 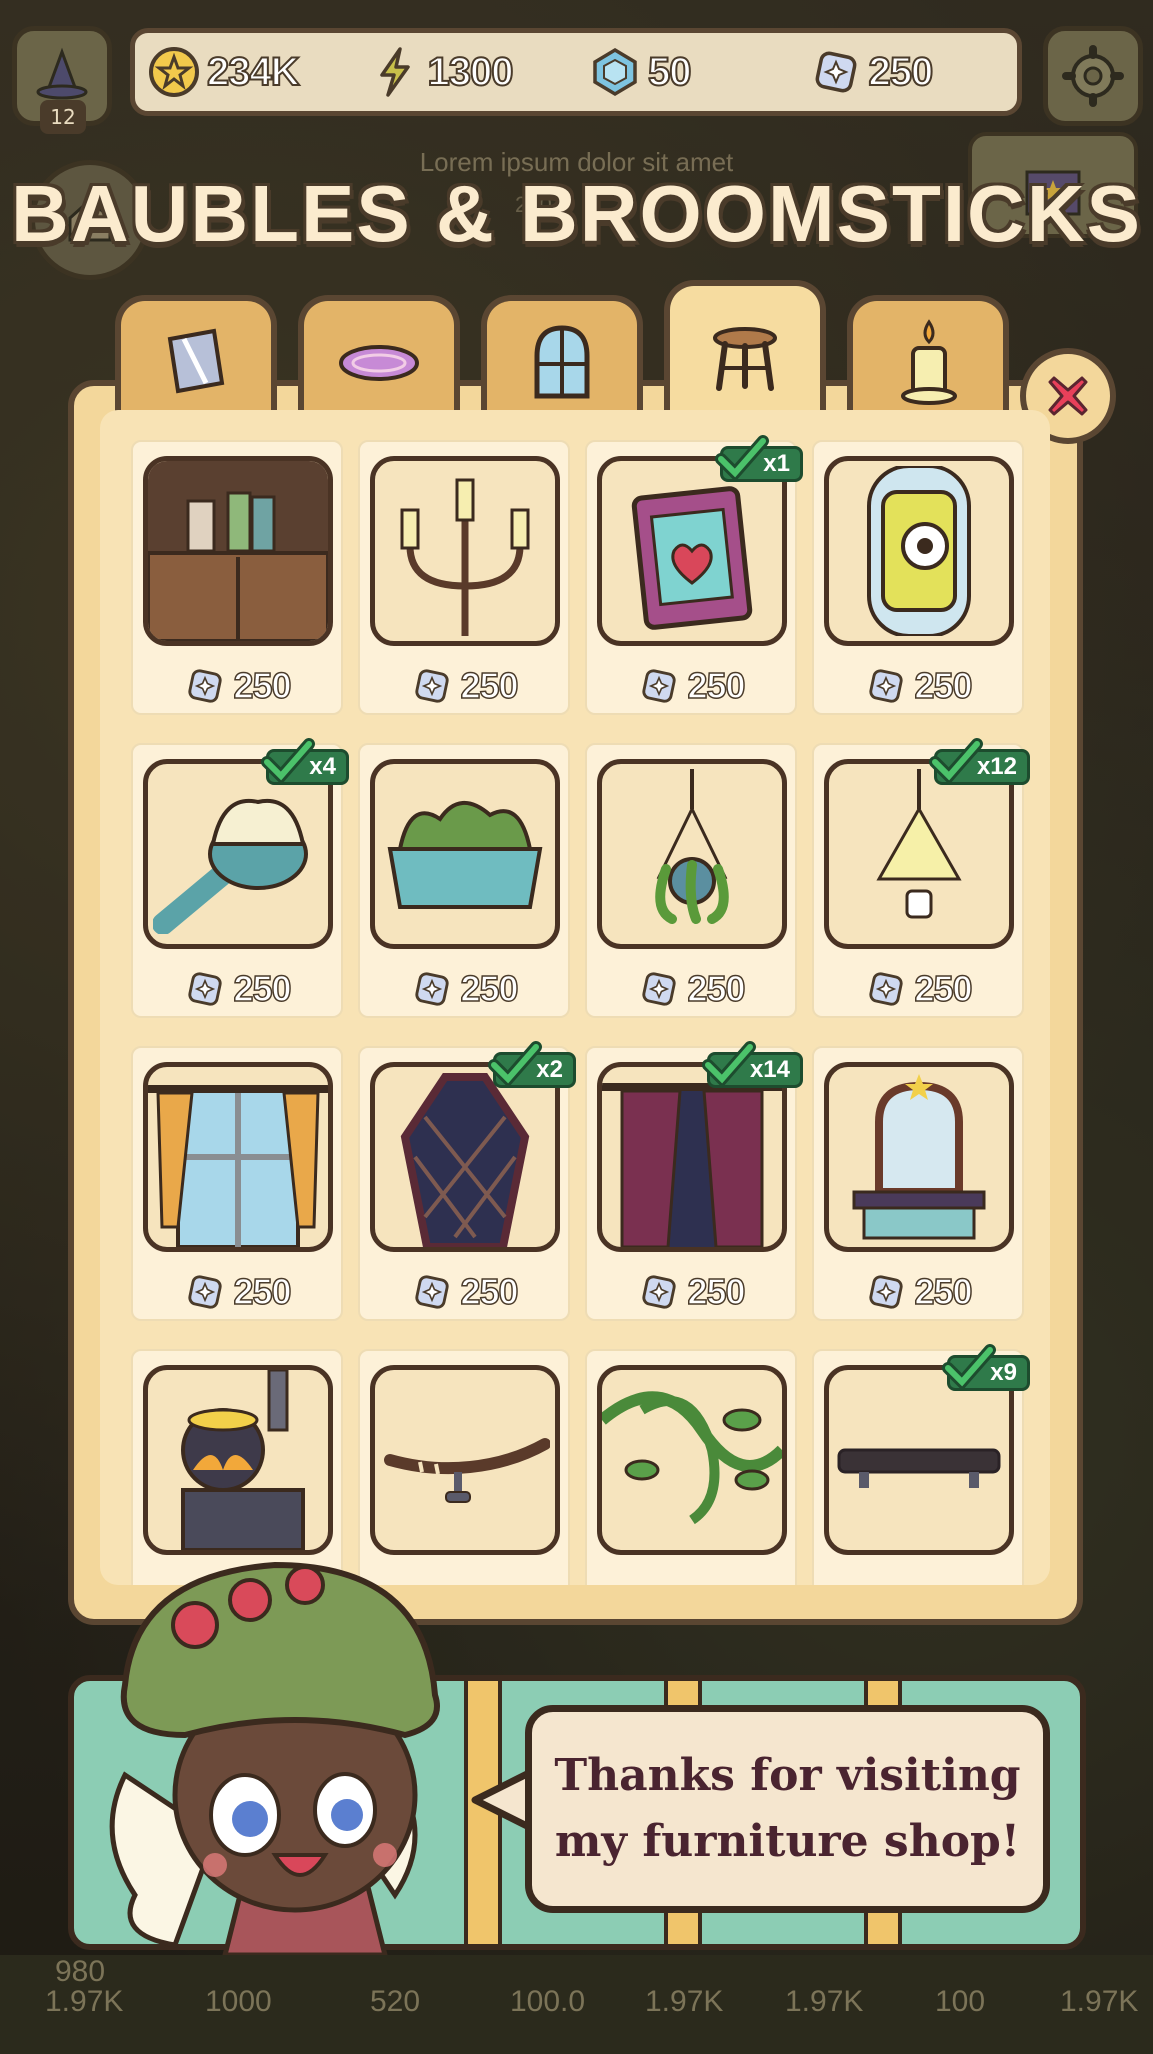 I want to click on currency-sparkles: 250, so click(x=907, y=72).